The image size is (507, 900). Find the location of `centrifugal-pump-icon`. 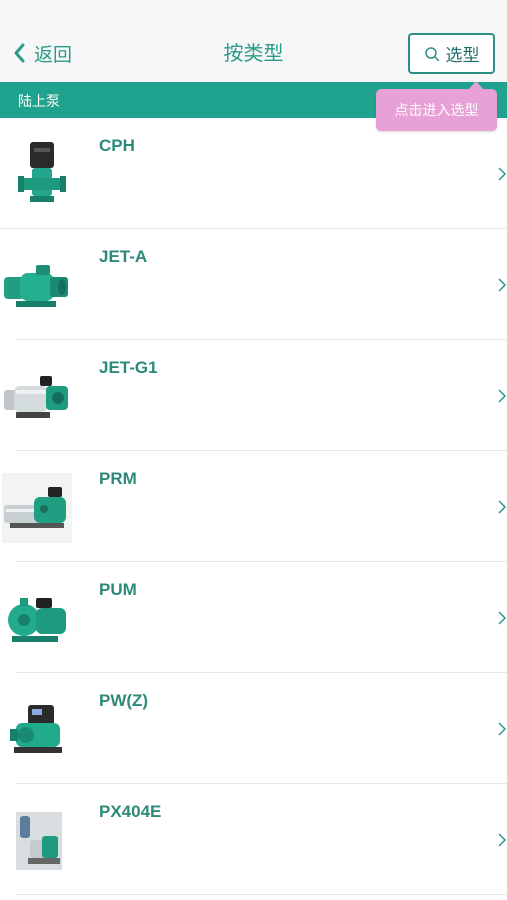

centrifugal-pump-icon is located at coordinates (37, 620).